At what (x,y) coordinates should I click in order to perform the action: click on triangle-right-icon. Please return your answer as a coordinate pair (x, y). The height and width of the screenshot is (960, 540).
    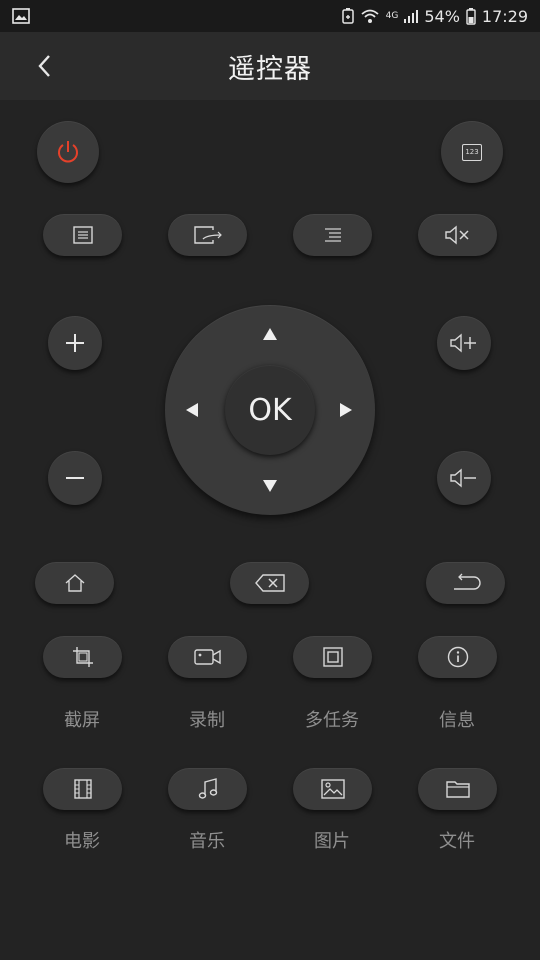
    Looking at the image, I should click on (346, 410).